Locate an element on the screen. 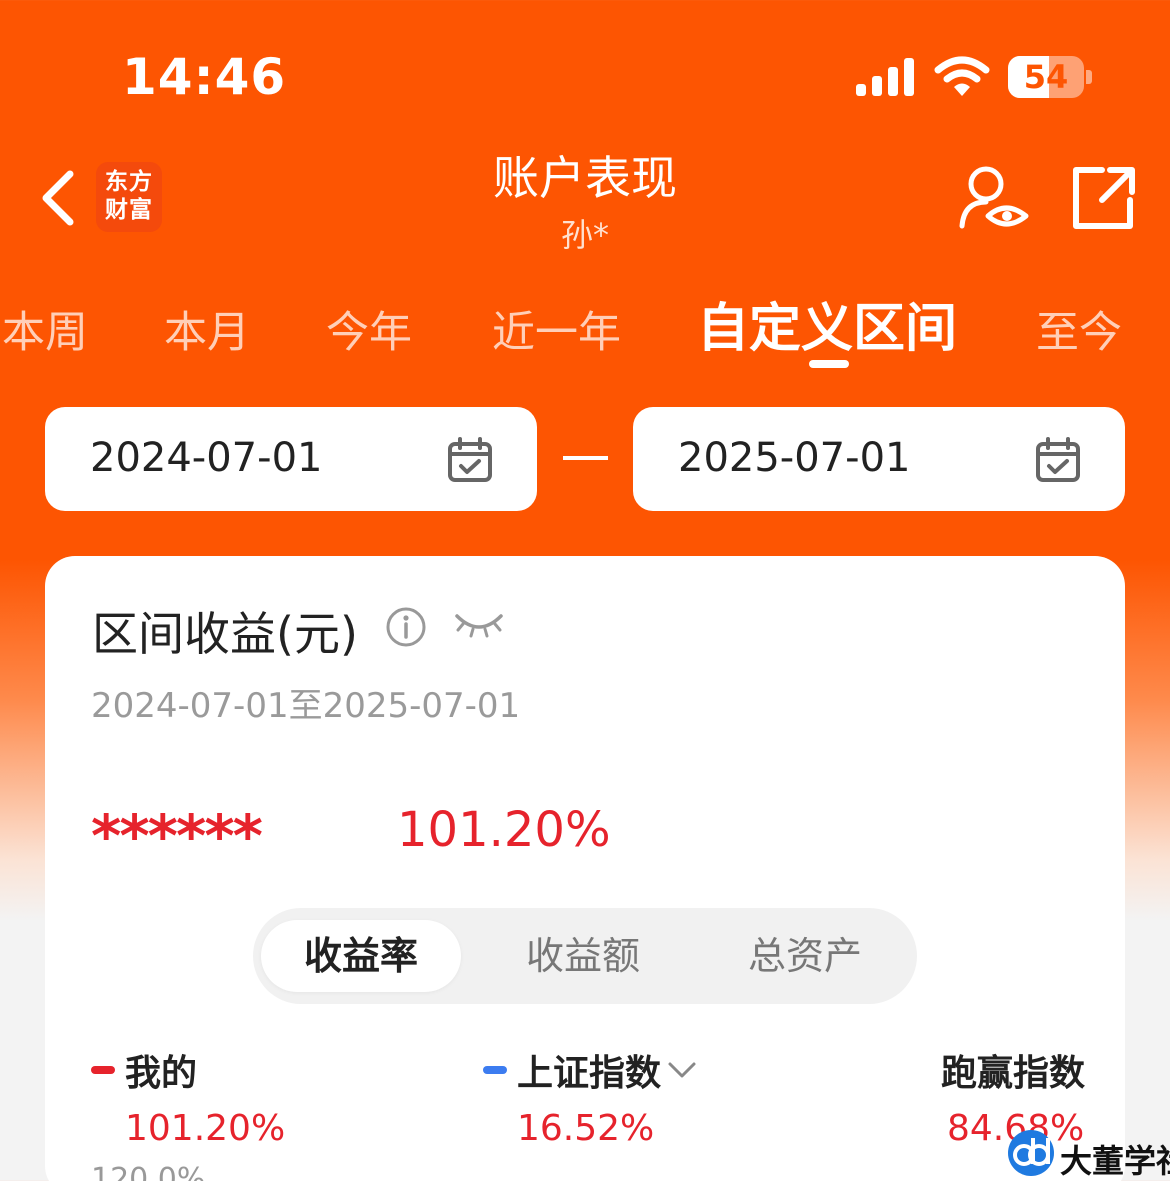  wifi-icon is located at coordinates (962, 76).